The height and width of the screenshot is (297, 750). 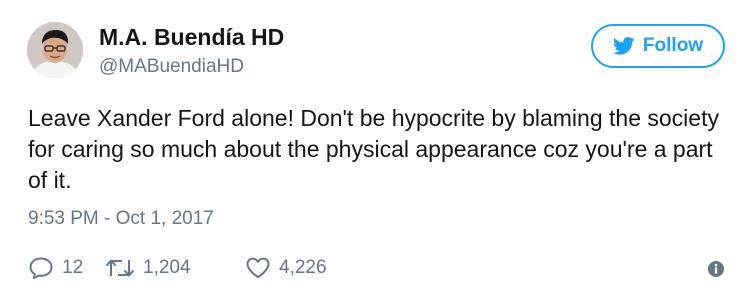 What do you see at coordinates (258, 267) in the screenshot?
I see `heart-icon` at bounding box center [258, 267].